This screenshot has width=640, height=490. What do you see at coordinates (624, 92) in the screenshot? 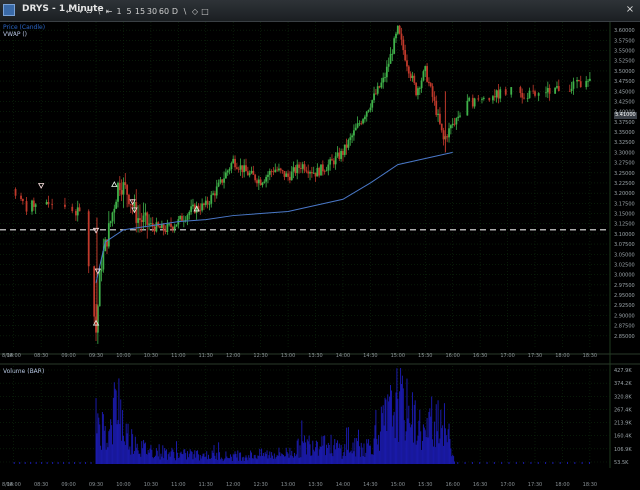
I see `price-tick-label: 3.45000` at bounding box center [624, 92].